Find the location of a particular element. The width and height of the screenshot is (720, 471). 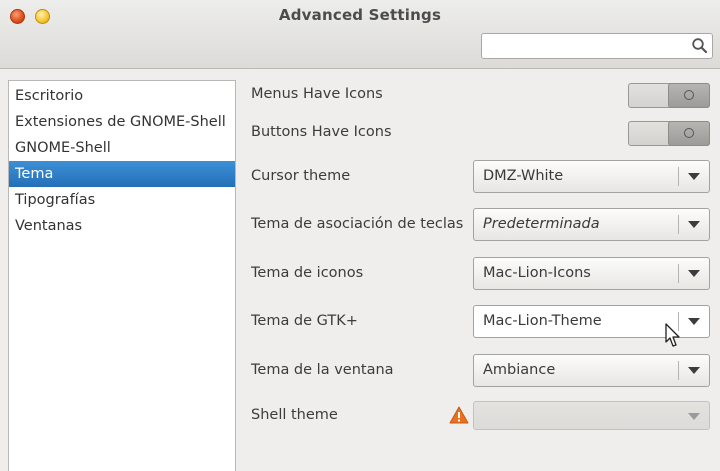

sidebar-item-escritorio: Escritorio is located at coordinates (122, 96).